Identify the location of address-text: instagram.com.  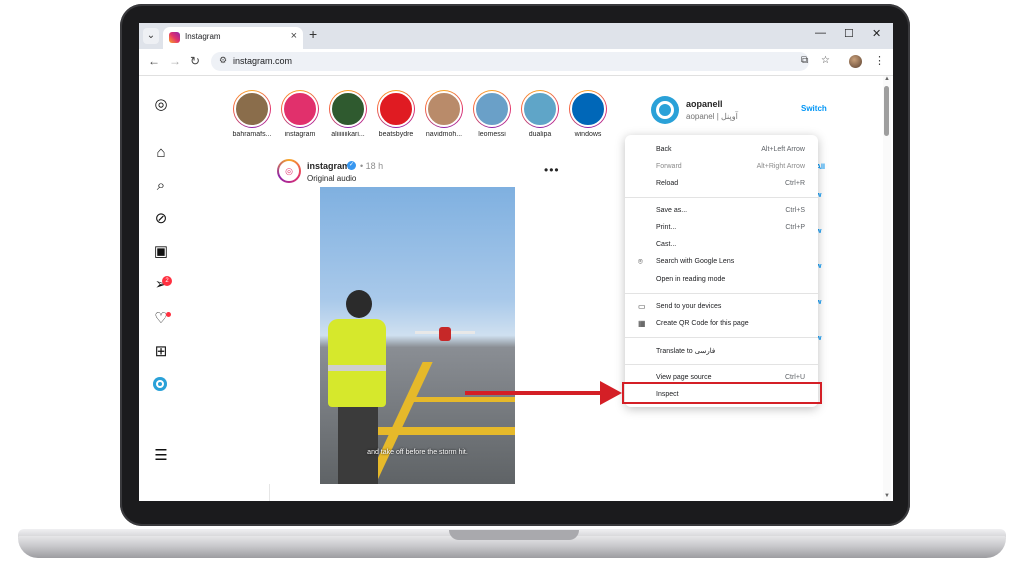
(263, 61).